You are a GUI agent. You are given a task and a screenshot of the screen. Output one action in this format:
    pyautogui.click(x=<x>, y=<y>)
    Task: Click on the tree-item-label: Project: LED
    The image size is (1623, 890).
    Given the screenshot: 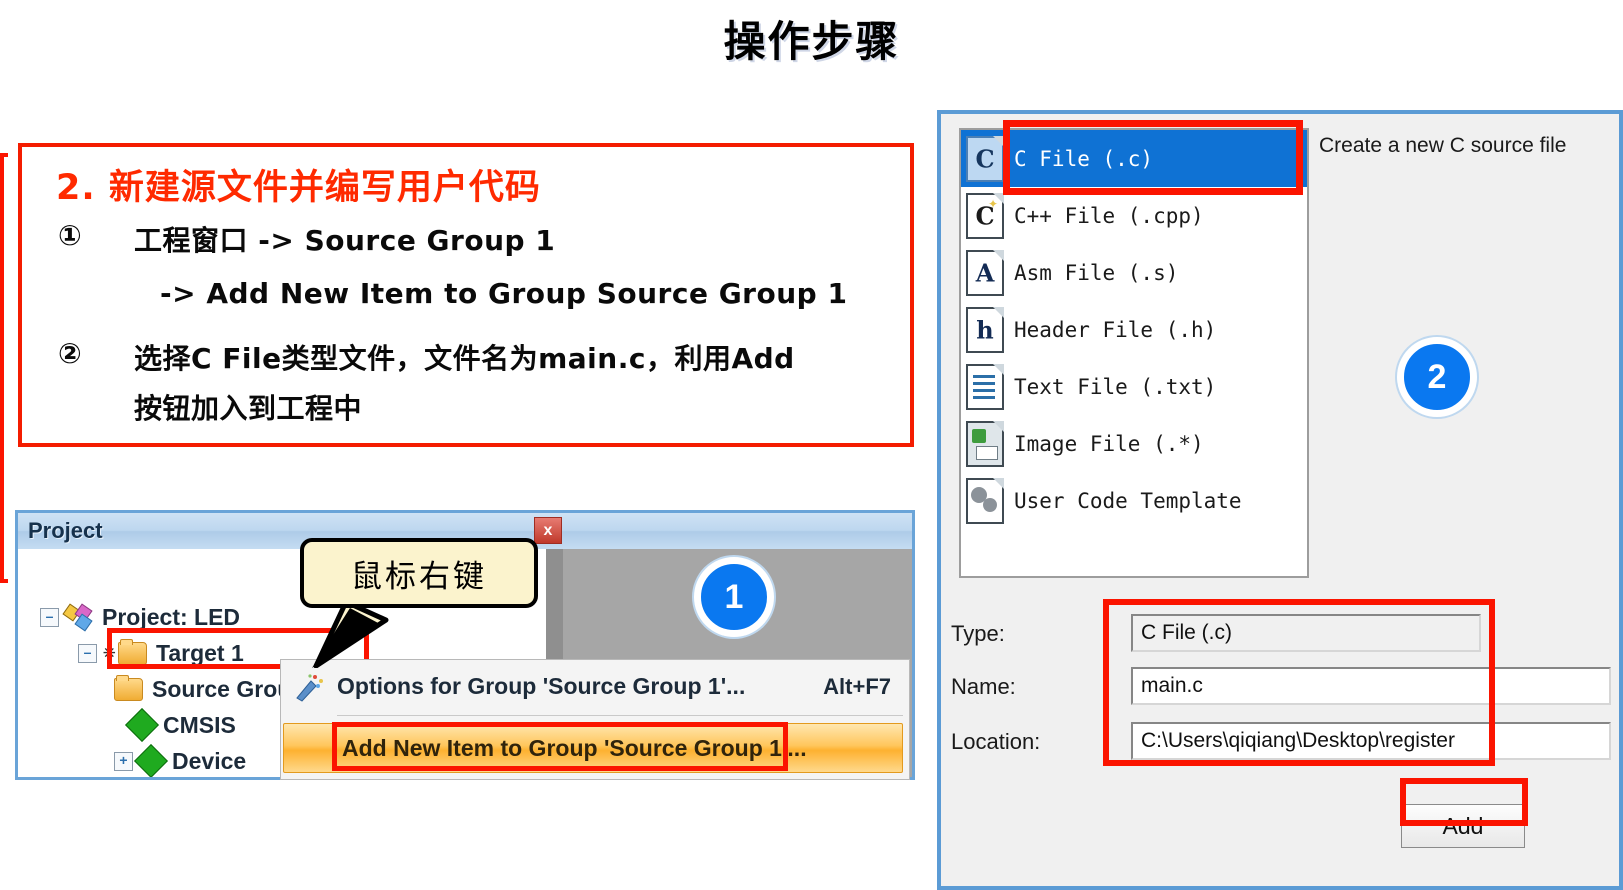 What is the action you would take?
    pyautogui.click(x=171, y=616)
    